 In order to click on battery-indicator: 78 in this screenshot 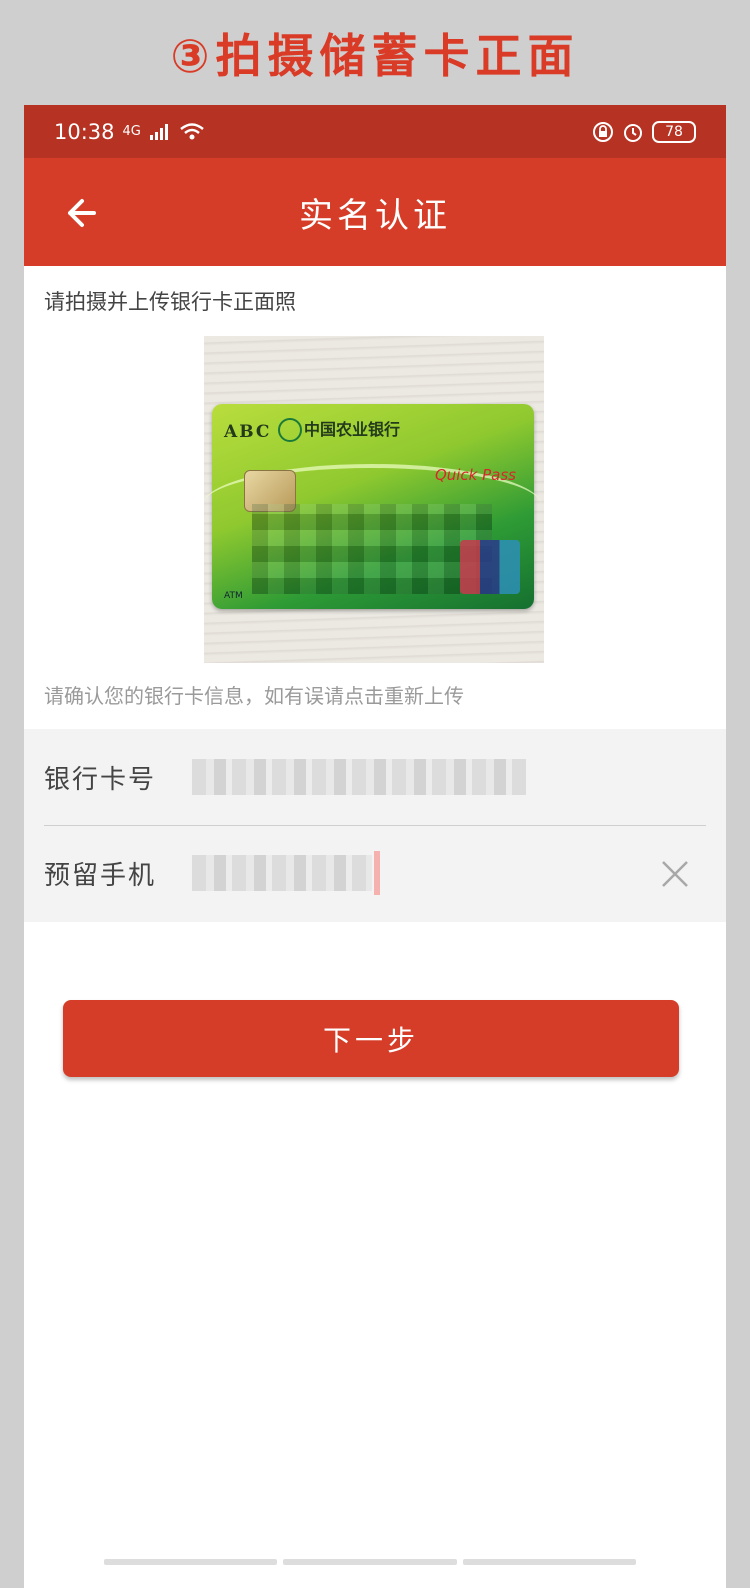, I will do `click(674, 131)`.